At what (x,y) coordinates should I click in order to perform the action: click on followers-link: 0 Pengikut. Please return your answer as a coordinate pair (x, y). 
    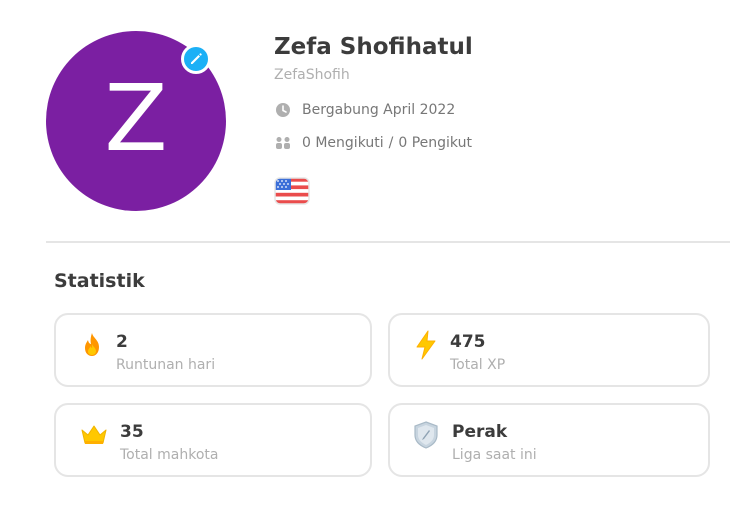
    Looking at the image, I should click on (435, 143).